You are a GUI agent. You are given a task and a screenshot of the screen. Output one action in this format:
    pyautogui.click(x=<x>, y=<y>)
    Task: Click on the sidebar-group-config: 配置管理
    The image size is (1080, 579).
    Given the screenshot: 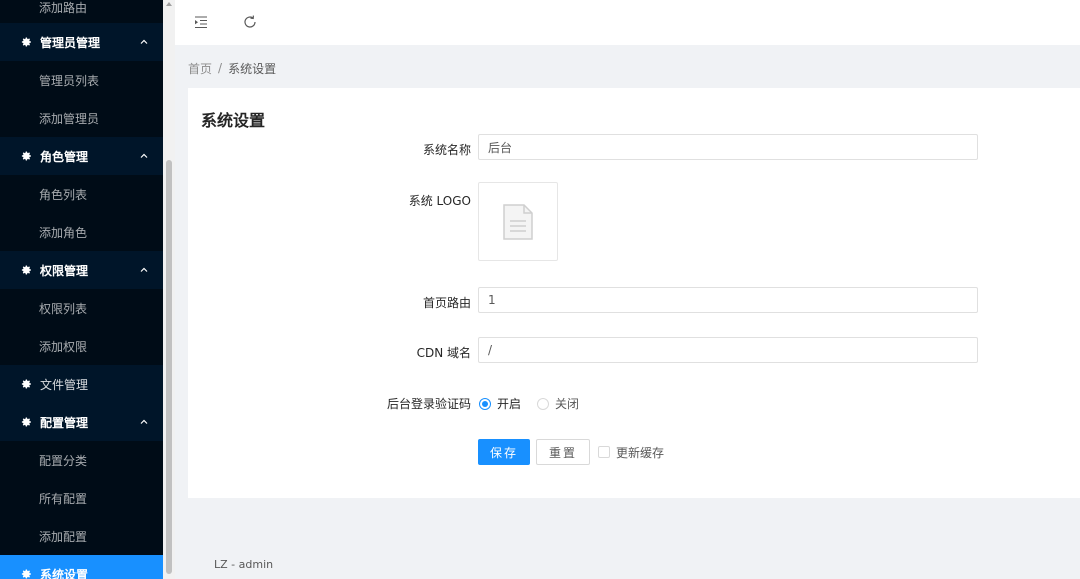 What is the action you would take?
    pyautogui.click(x=81, y=422)
    